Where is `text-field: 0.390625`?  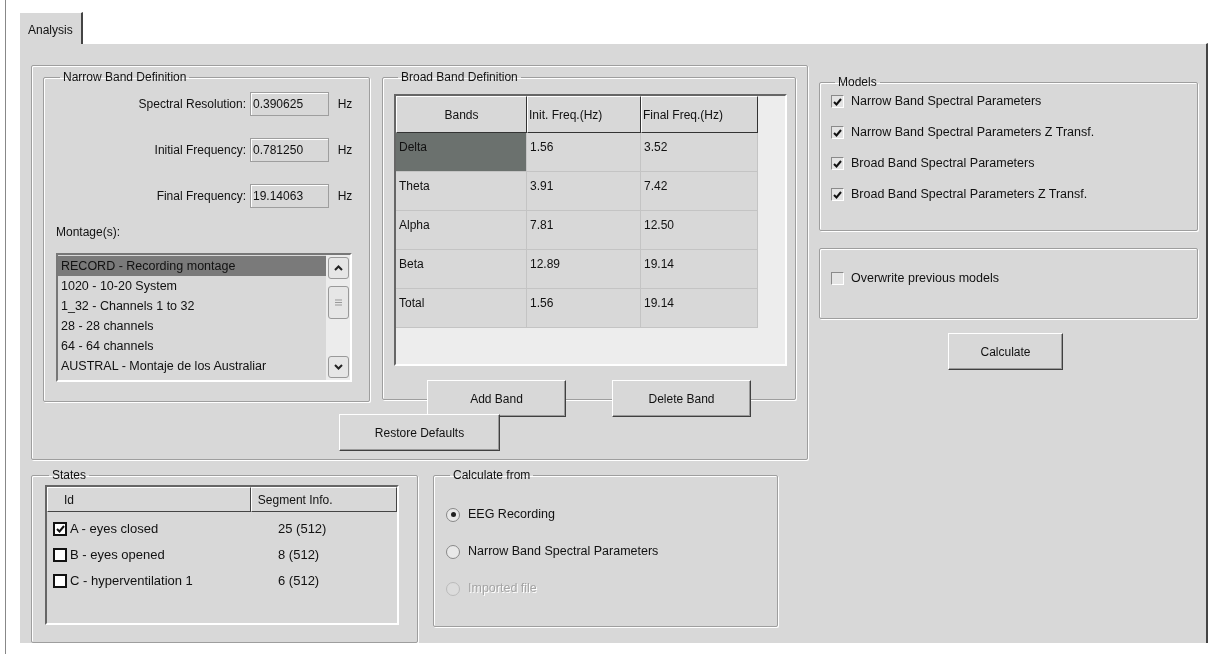 text-field: 0.390625 is located at coordinates (289, 104).